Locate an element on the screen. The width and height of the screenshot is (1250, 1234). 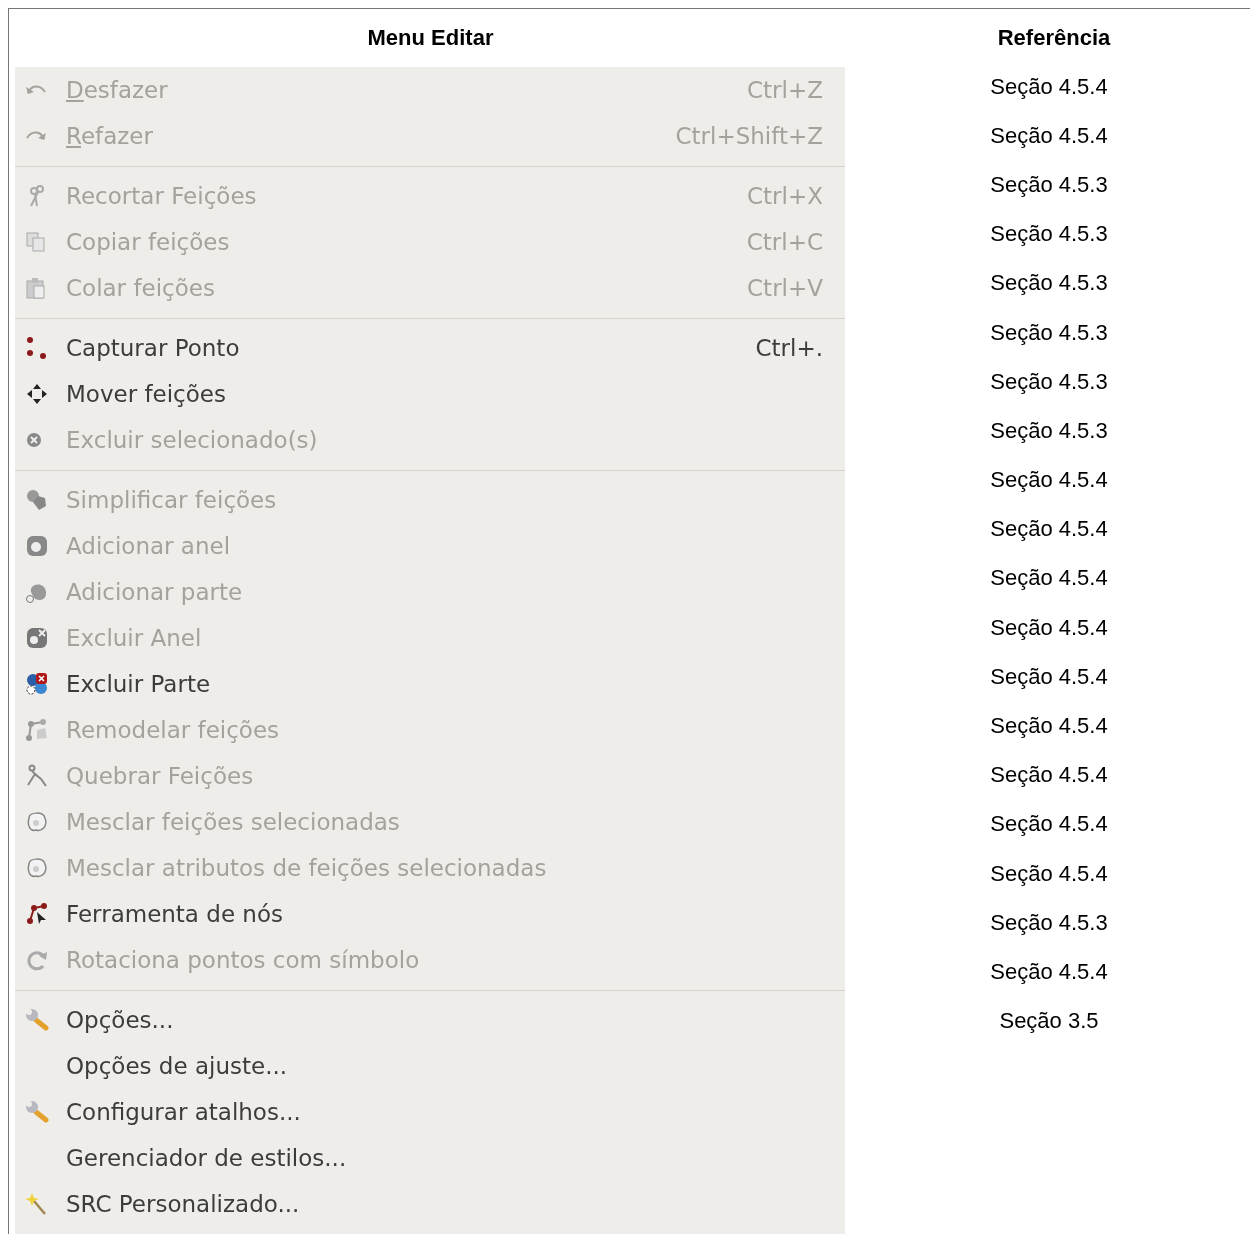
clipboard-icon is located at coordinates (36, 288).